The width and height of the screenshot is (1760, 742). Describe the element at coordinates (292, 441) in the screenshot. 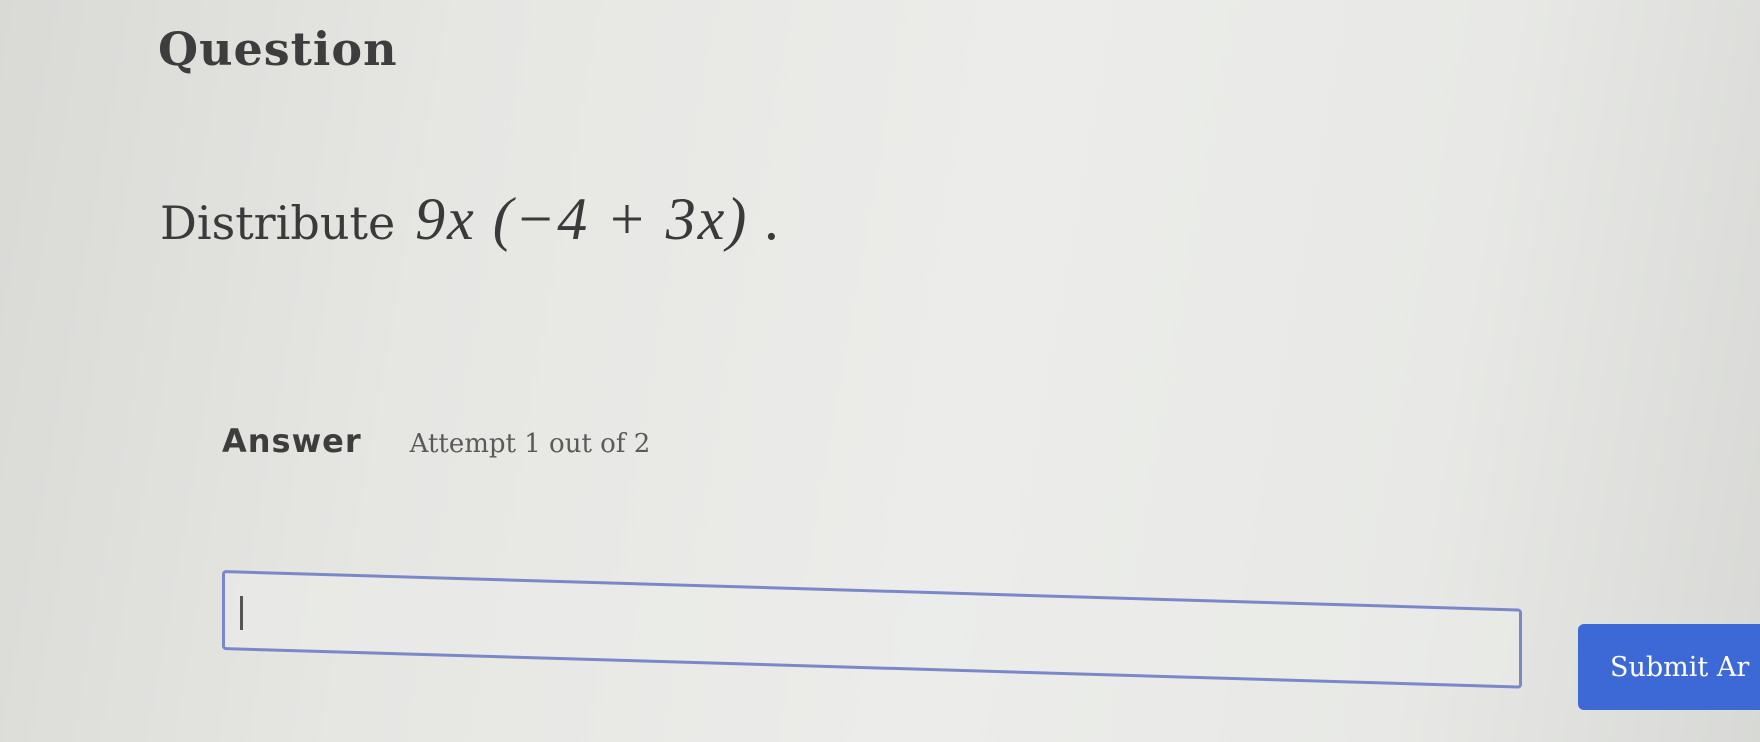

I see `answer-label: Answer` at that location.